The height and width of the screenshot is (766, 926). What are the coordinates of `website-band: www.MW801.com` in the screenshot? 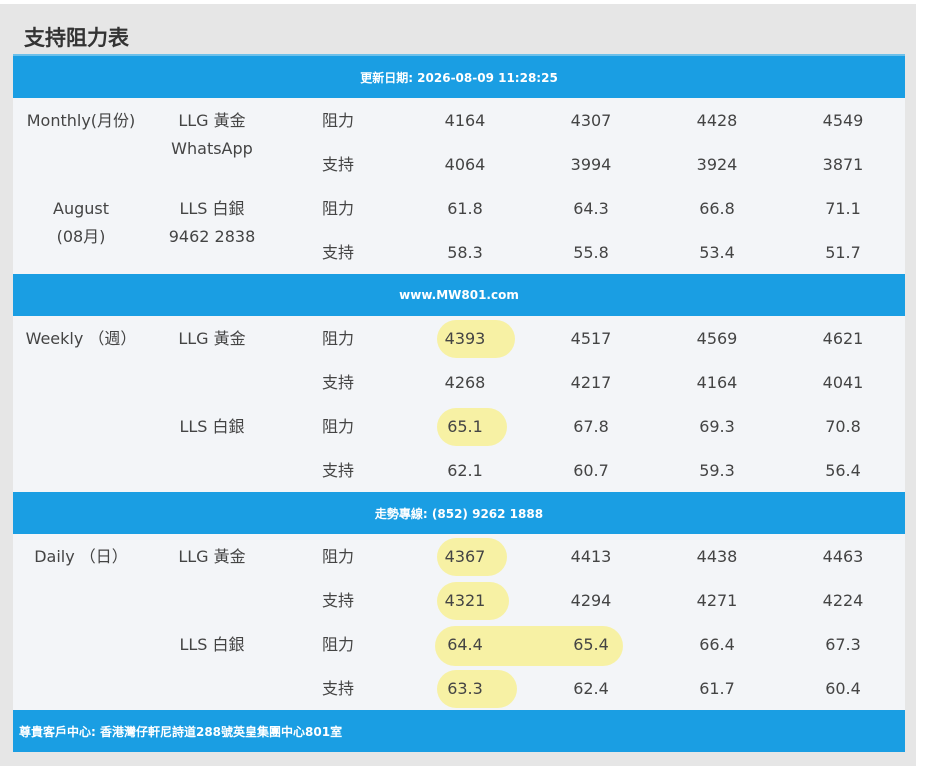 It's located at (459, 295).